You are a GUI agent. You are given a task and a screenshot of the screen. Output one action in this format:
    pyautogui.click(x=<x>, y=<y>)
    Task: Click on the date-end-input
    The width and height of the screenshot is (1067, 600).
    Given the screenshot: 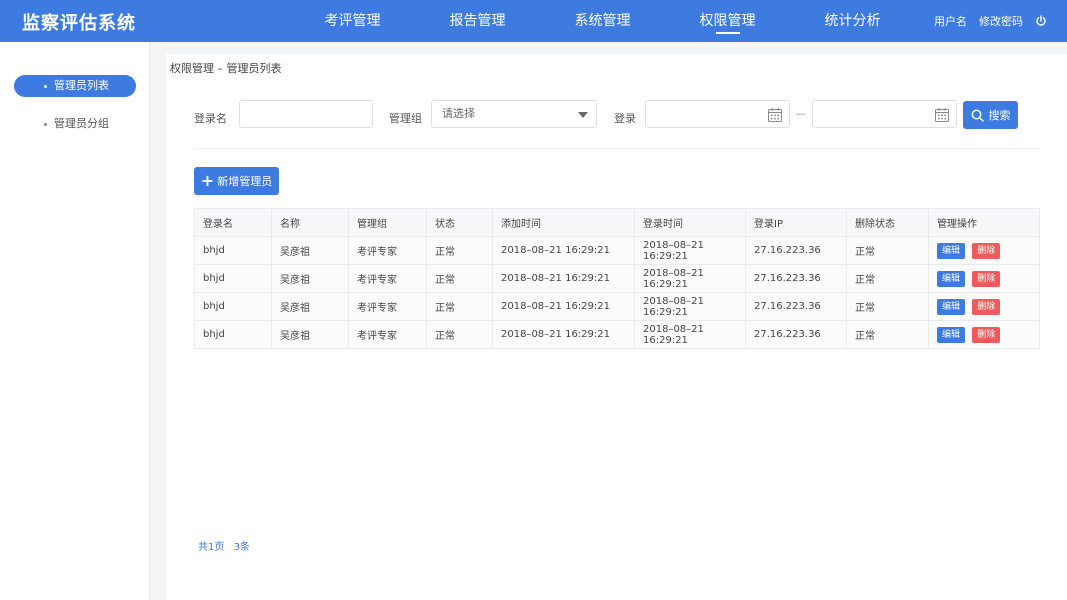 What is the action you would take?
    pyautogui.click(x=884, y=114)
    